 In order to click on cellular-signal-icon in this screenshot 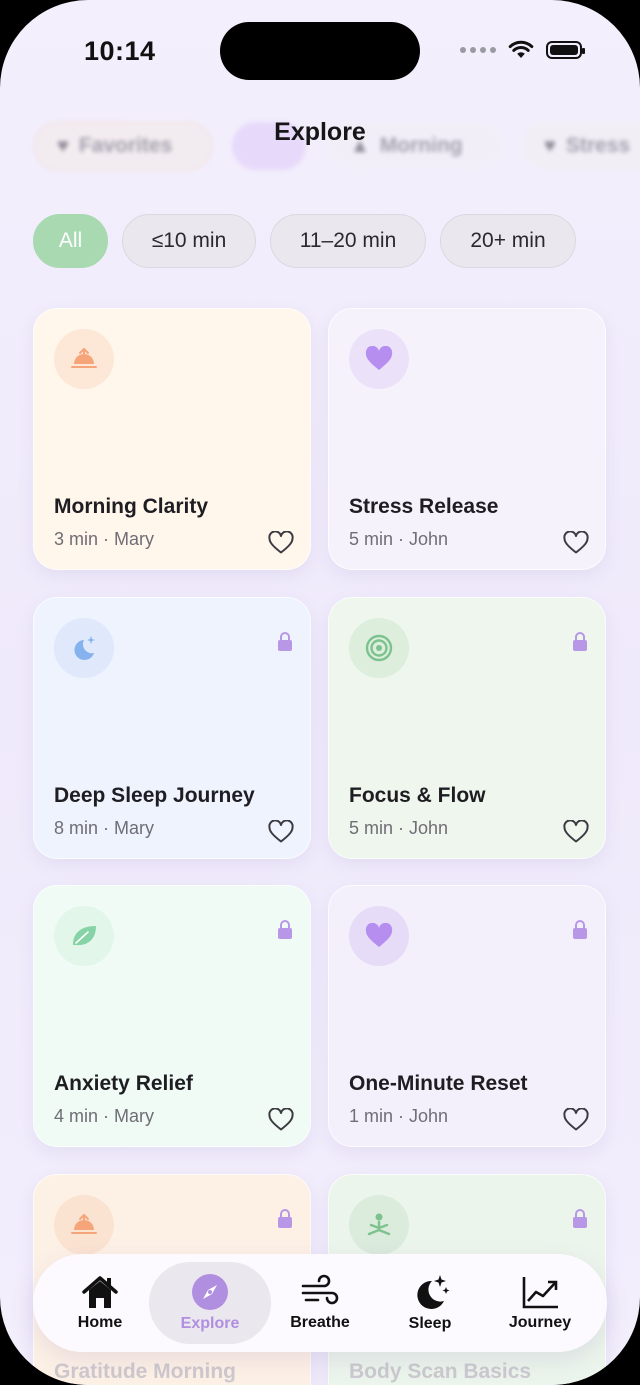, I will do `click(478, 50)`.